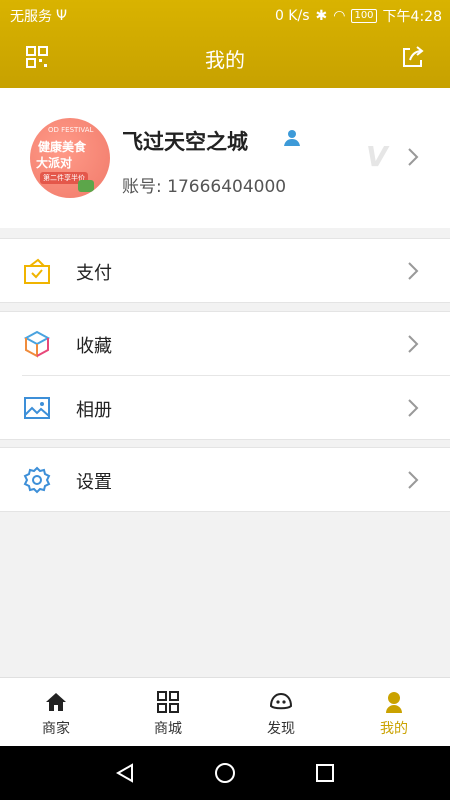 The height and width of the screenshot is (800, 450). Describe the element at coordinates (168, 702) in the screenshot. I see `grid-icon` at that location.